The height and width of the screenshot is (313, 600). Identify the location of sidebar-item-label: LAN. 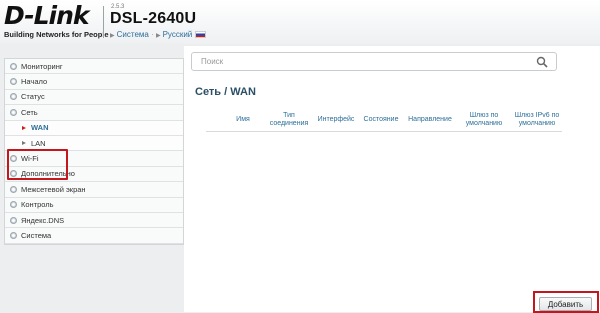
(38, 143).